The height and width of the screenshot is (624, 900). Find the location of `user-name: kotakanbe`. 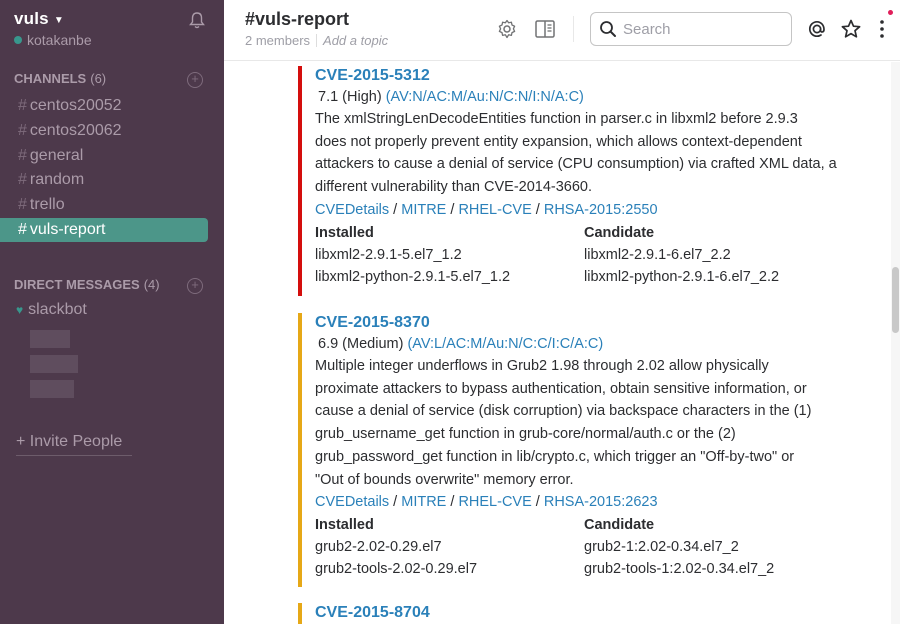

user-name: kotakanbe is located at coordinates (59, 40).